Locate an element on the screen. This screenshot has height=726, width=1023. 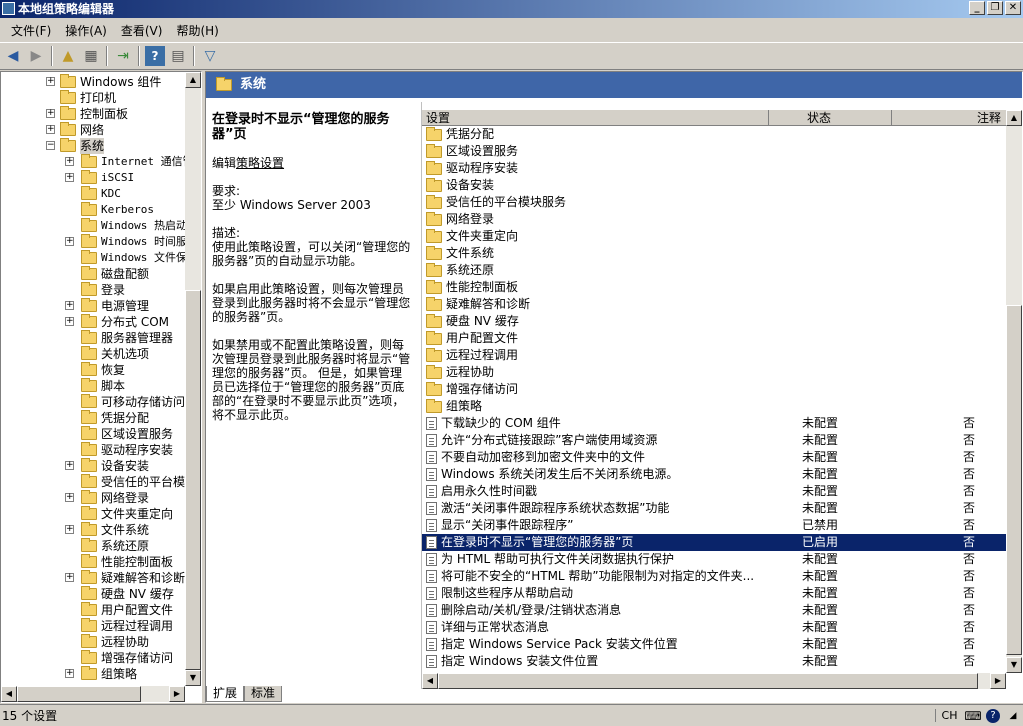
list-folder-row: 系统还原 is located at coordinates (714, 270).